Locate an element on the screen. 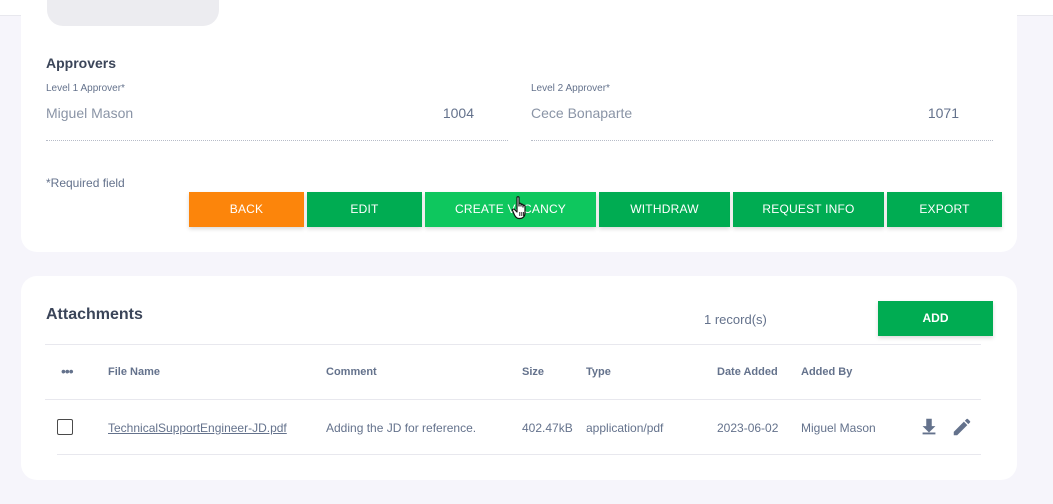 Image resolution: width=1053 pixels, height=504 pixels. added-by-cell: Miguel Mason is located at coordinates (838, 428).